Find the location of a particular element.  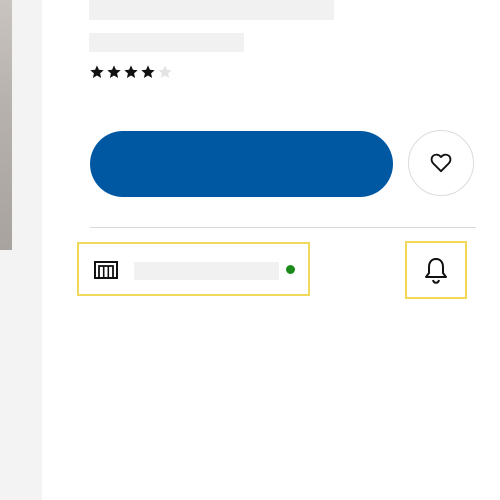

heart-icon is located at coordinates (441, 163).